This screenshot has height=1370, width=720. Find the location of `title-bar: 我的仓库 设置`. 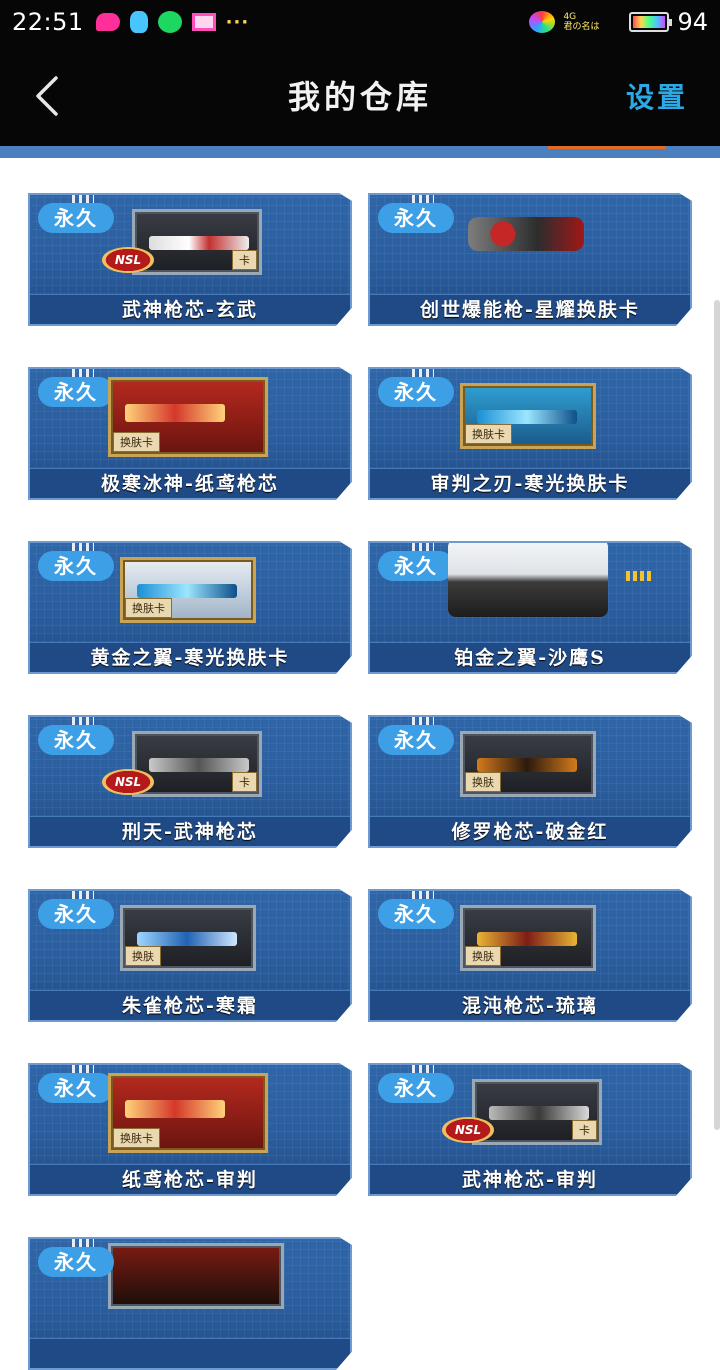

title-bar: 我的仓库 设置 is located at coordinates (360, 95).